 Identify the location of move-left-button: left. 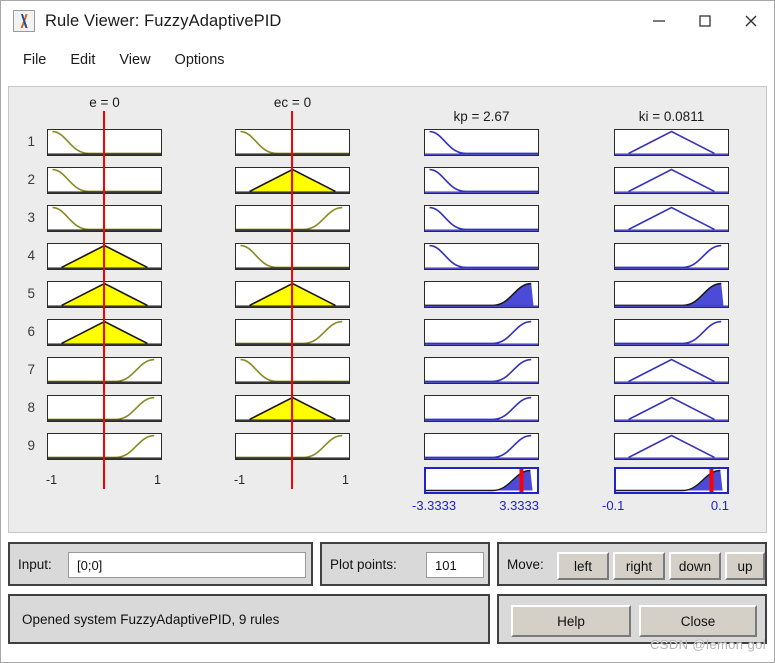
(583, 566).